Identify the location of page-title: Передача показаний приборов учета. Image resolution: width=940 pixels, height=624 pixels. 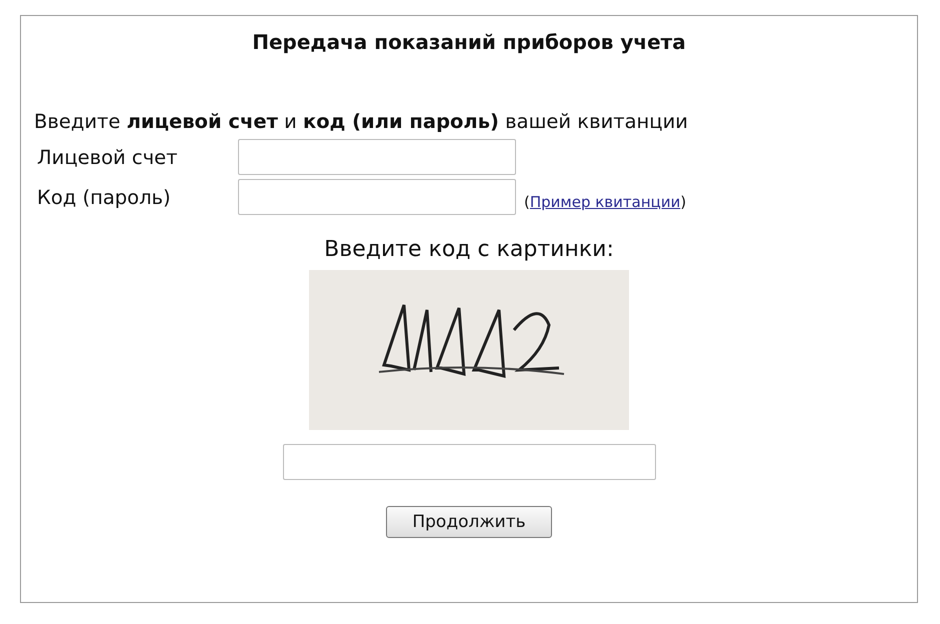
(469, 42).